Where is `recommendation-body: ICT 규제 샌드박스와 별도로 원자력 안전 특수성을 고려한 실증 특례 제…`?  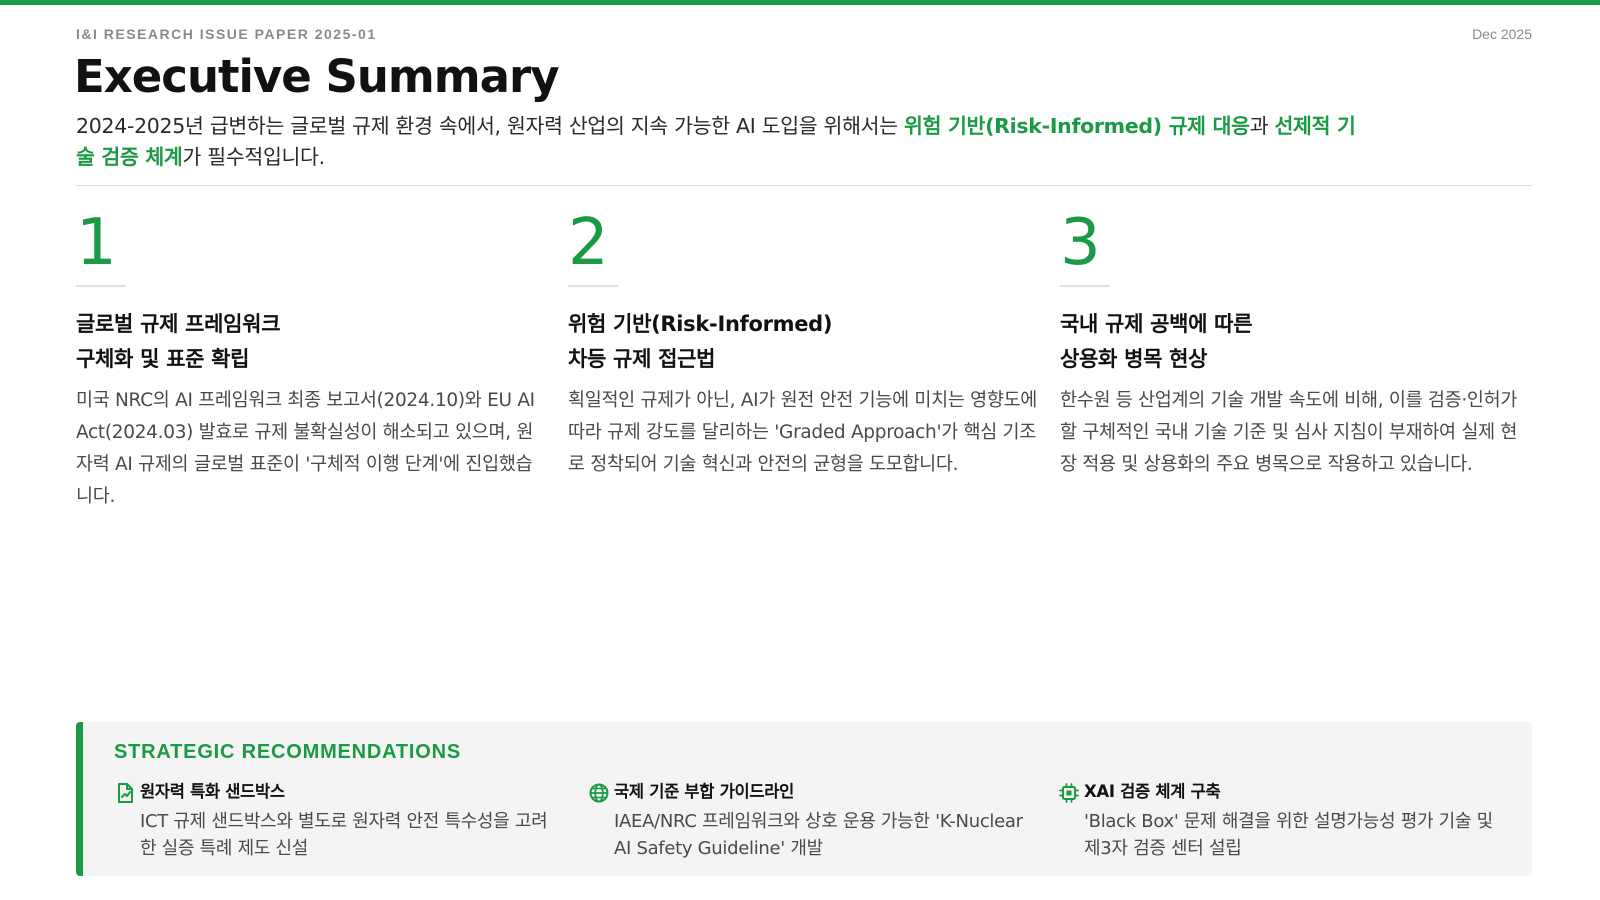
recommendation-body: ICT 규제 샌드박스와 별도로 원자력 안전 특수성을 고려한 실증 특례 제… is located at coordinates (344, 835).